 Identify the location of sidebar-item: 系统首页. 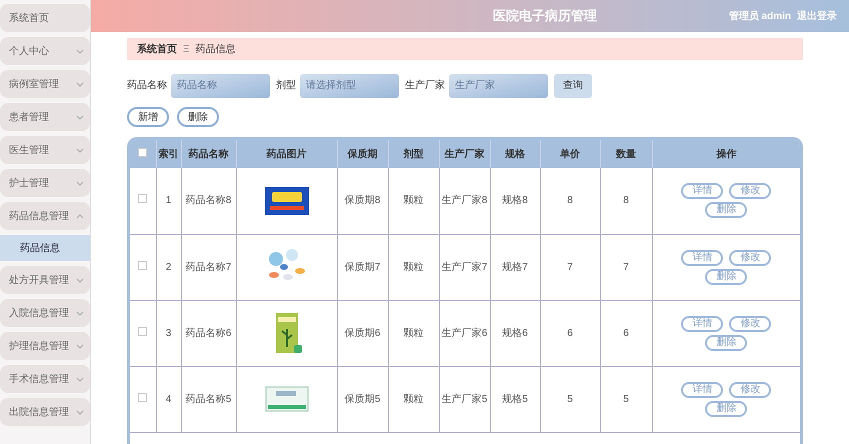
(45, 18).